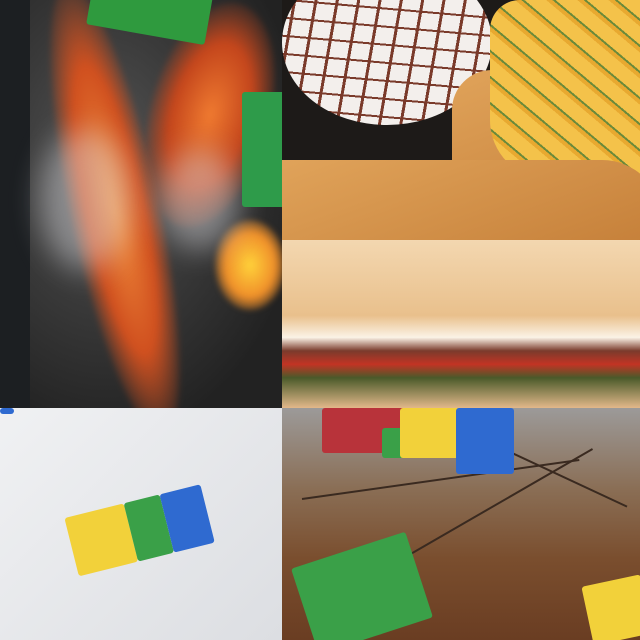 This screenshot has height=640, width=640. I want to click on loaded-fries, so click(565, 90).